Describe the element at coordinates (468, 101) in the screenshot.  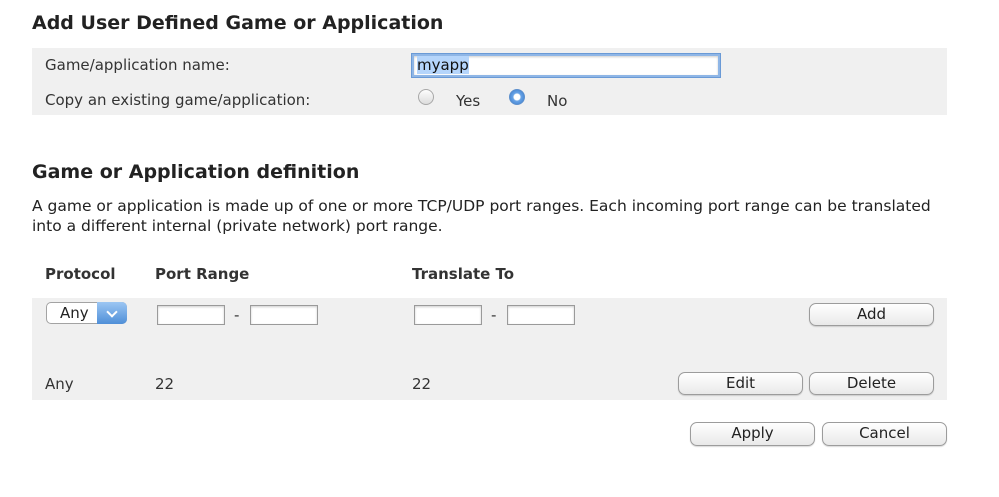
I see `copy-yes-label: Yes` at that location.